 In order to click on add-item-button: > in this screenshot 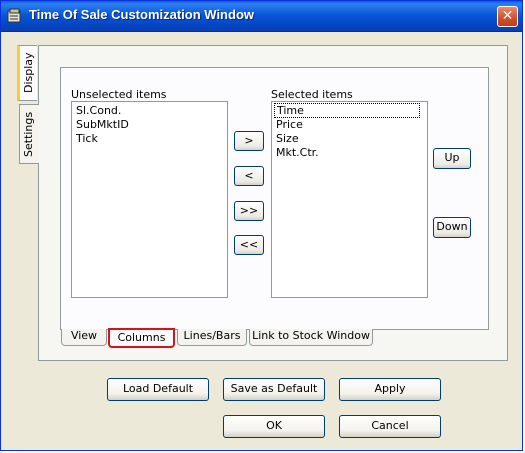, I will do `click(249, 141)`.